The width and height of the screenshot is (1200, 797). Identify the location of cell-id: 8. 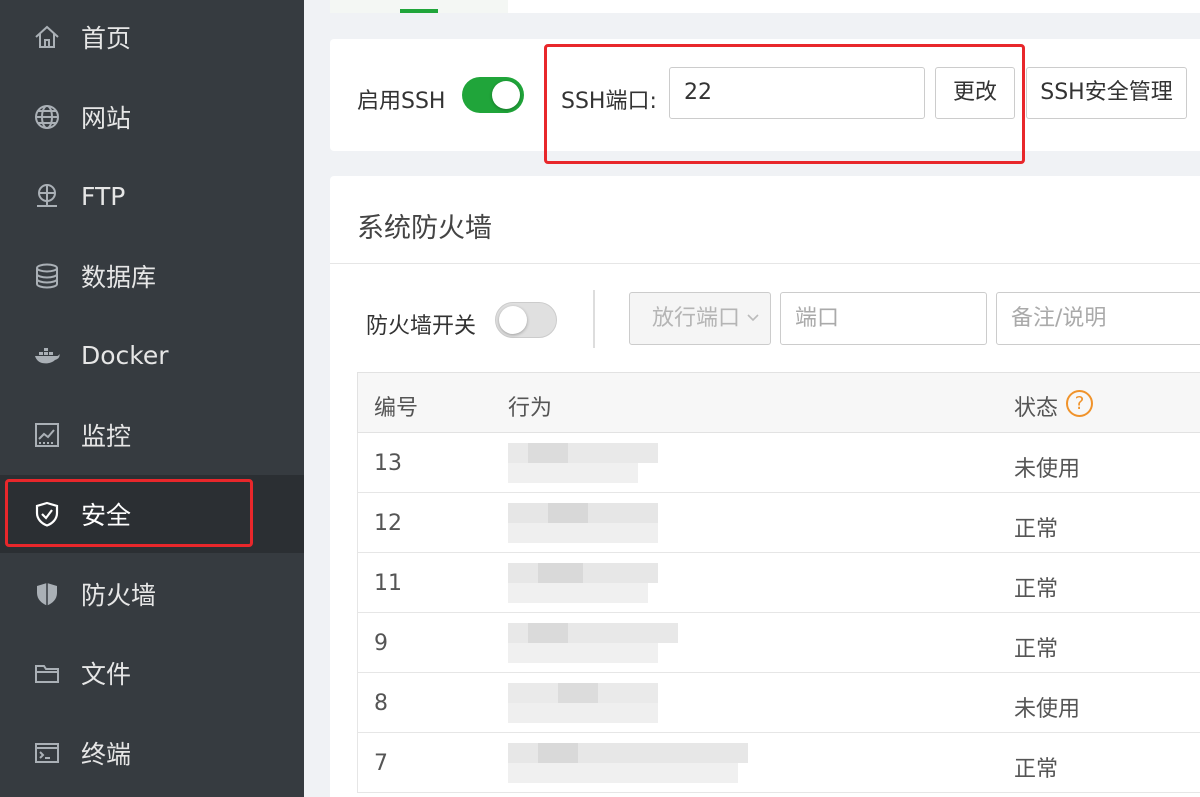
(381, 703).